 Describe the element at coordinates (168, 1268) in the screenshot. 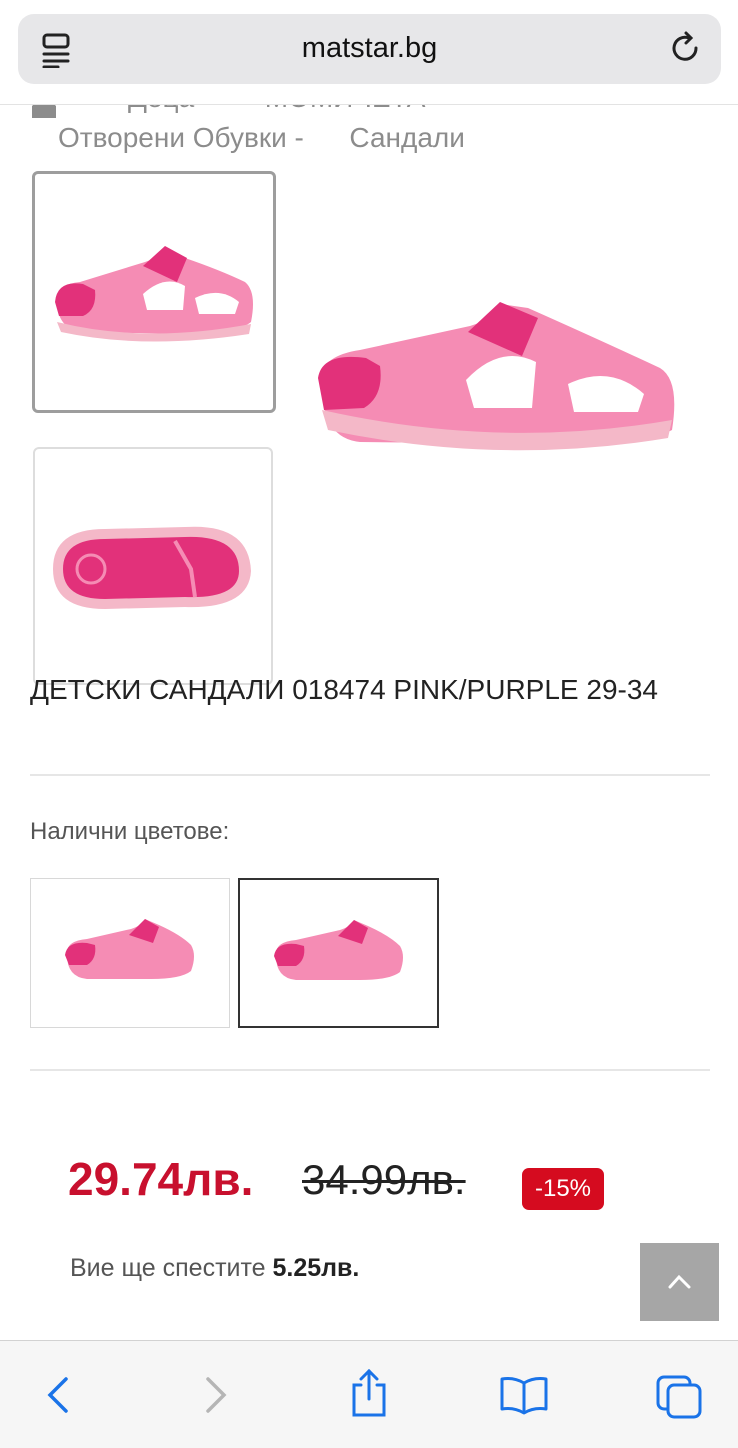

I see `savings-label: Вие ще спестите` at that location.